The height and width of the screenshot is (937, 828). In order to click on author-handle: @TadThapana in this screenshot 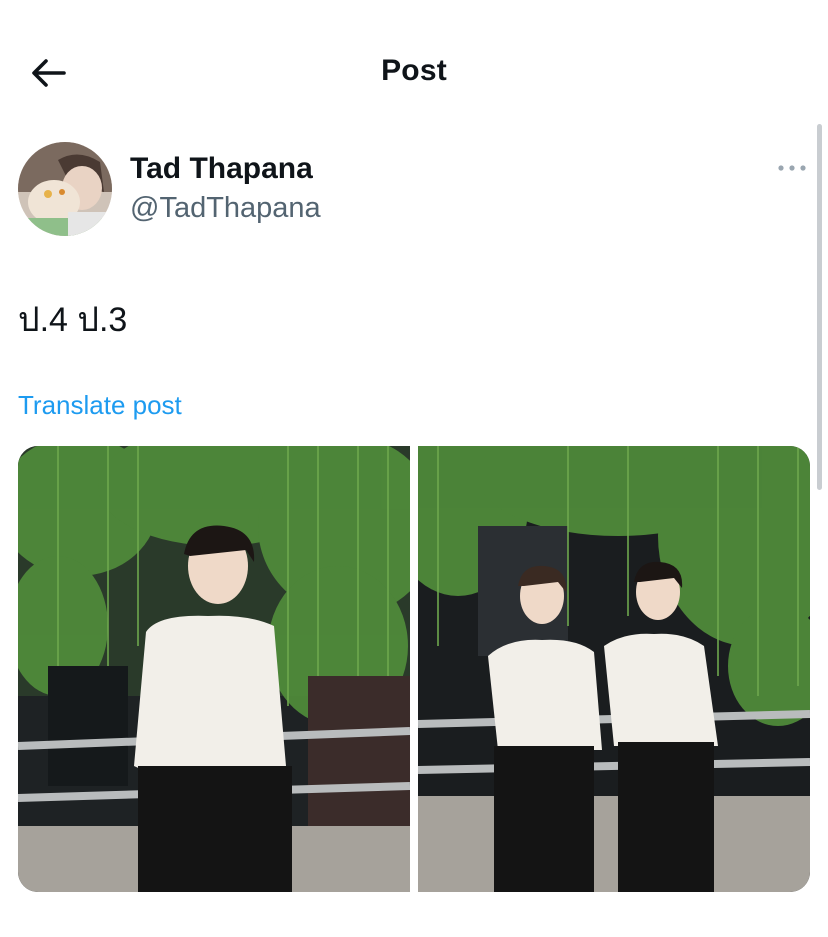, I will do `click(225, 208)`.